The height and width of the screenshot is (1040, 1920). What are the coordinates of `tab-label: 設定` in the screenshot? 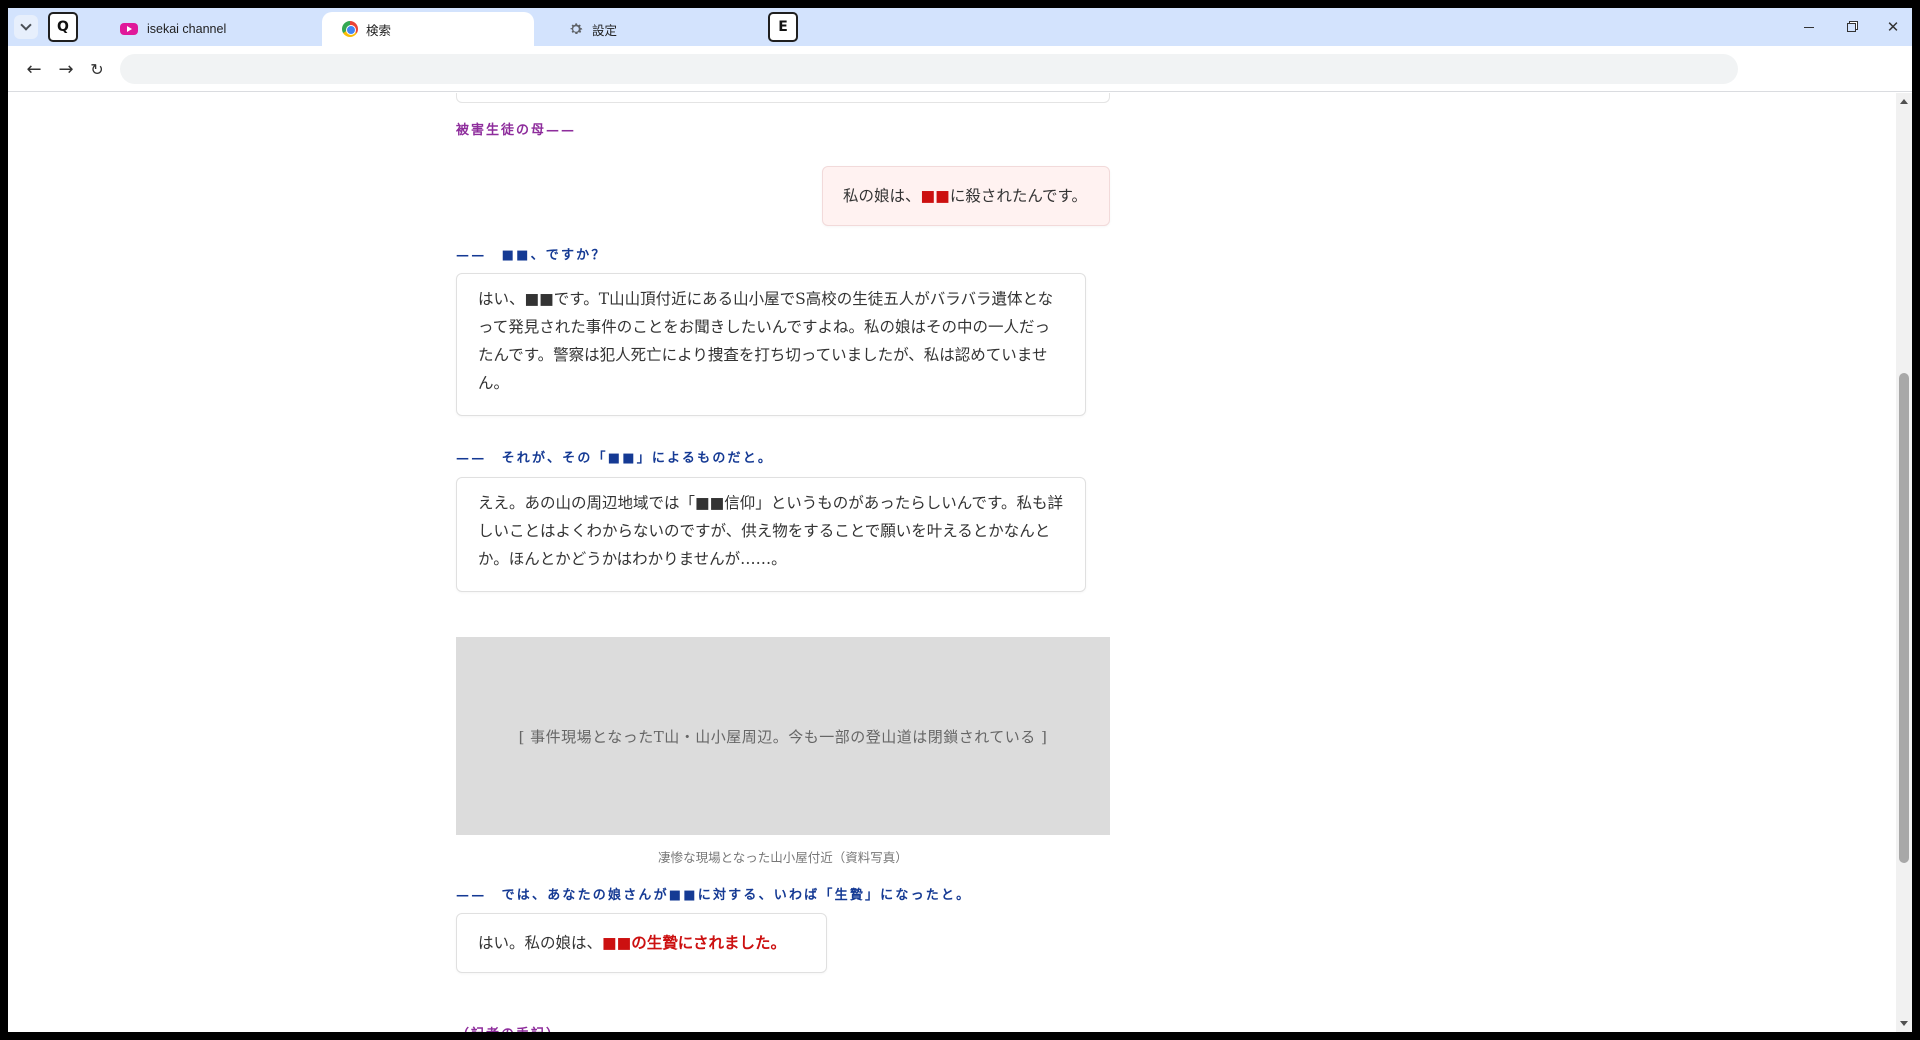 It's located at (605, 30).